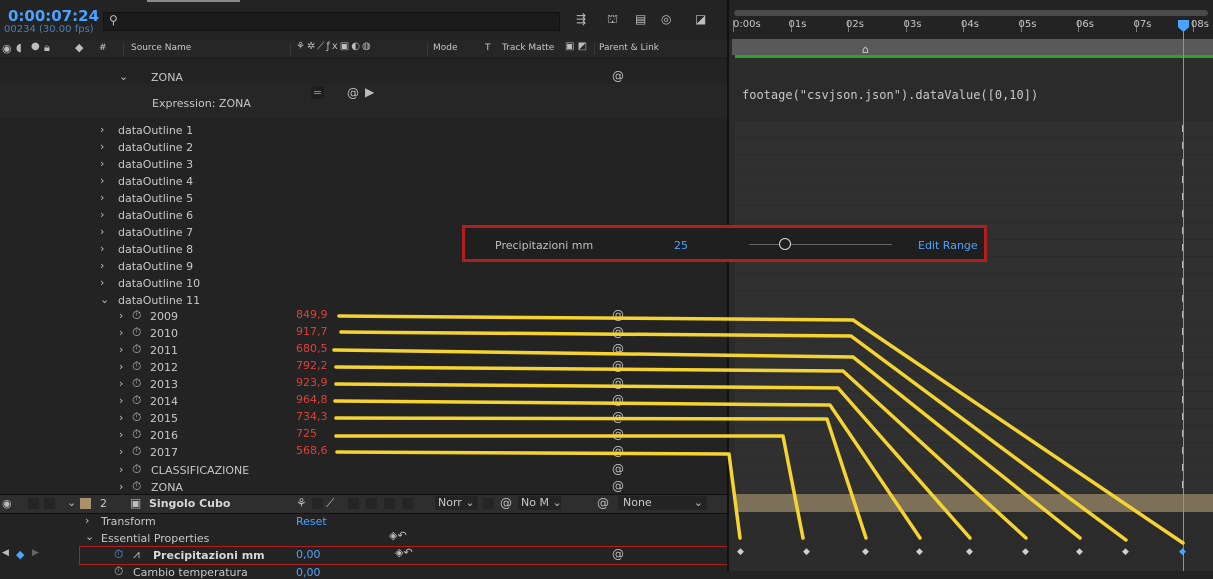  What do you see at coordinates (312, 348) in the screenshot?
I see `year-value: 680,5` at bounding box center [312, 348].